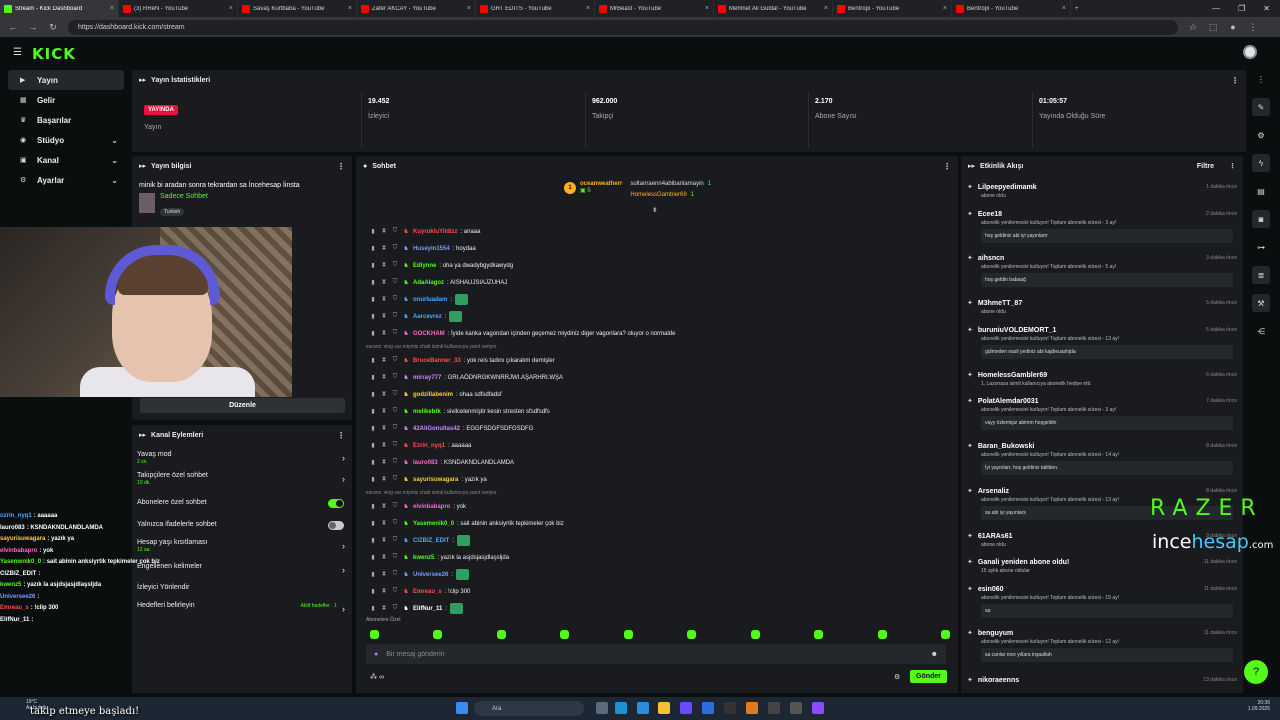 This screenshot has height=720, width=1280. Describe the element at coordinates (343, 458) in the screenshot. I see `chevron-right-icon: ›` at that location.